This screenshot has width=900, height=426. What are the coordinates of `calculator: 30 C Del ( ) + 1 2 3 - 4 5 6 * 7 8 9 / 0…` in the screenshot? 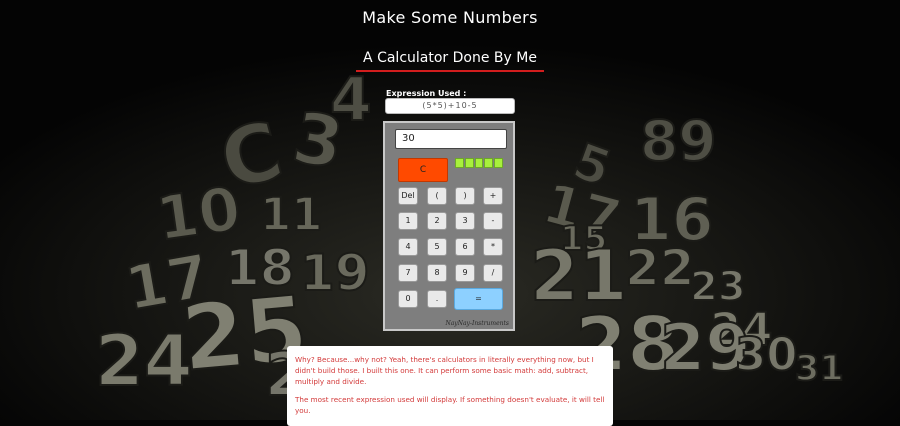 It's located at (449, 226).